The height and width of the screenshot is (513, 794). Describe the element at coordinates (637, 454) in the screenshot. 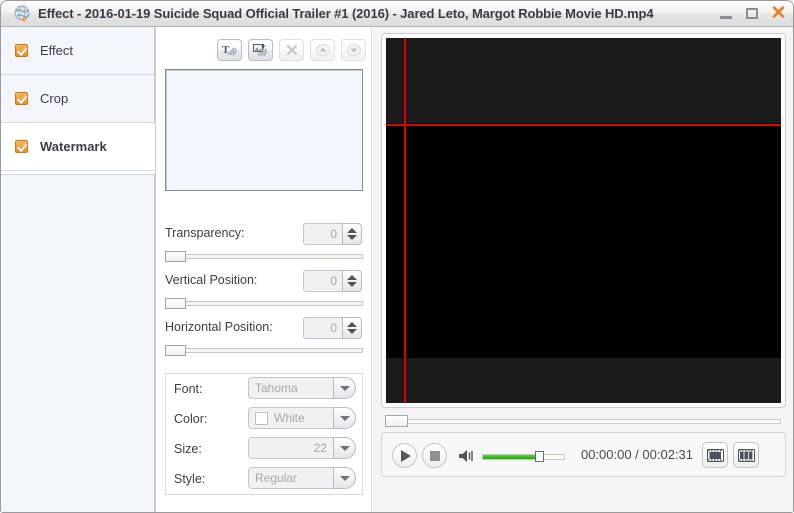

I see `time-display: 00:00:00 / 00:02:31` at that location.